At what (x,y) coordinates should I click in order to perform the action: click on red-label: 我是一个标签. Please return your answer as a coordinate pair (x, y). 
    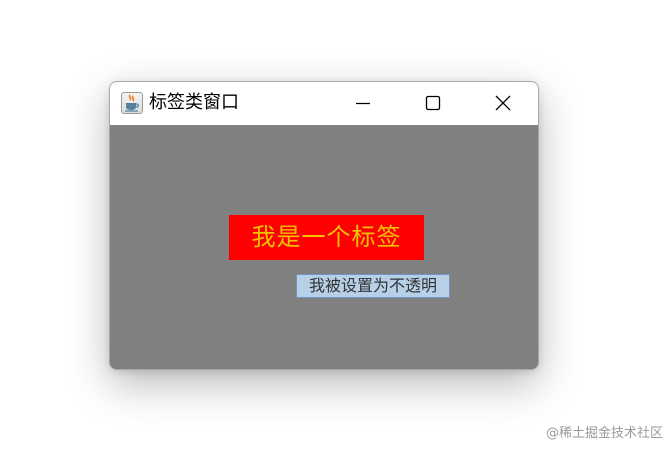
    Looking at the image, I should click on (326, 237).